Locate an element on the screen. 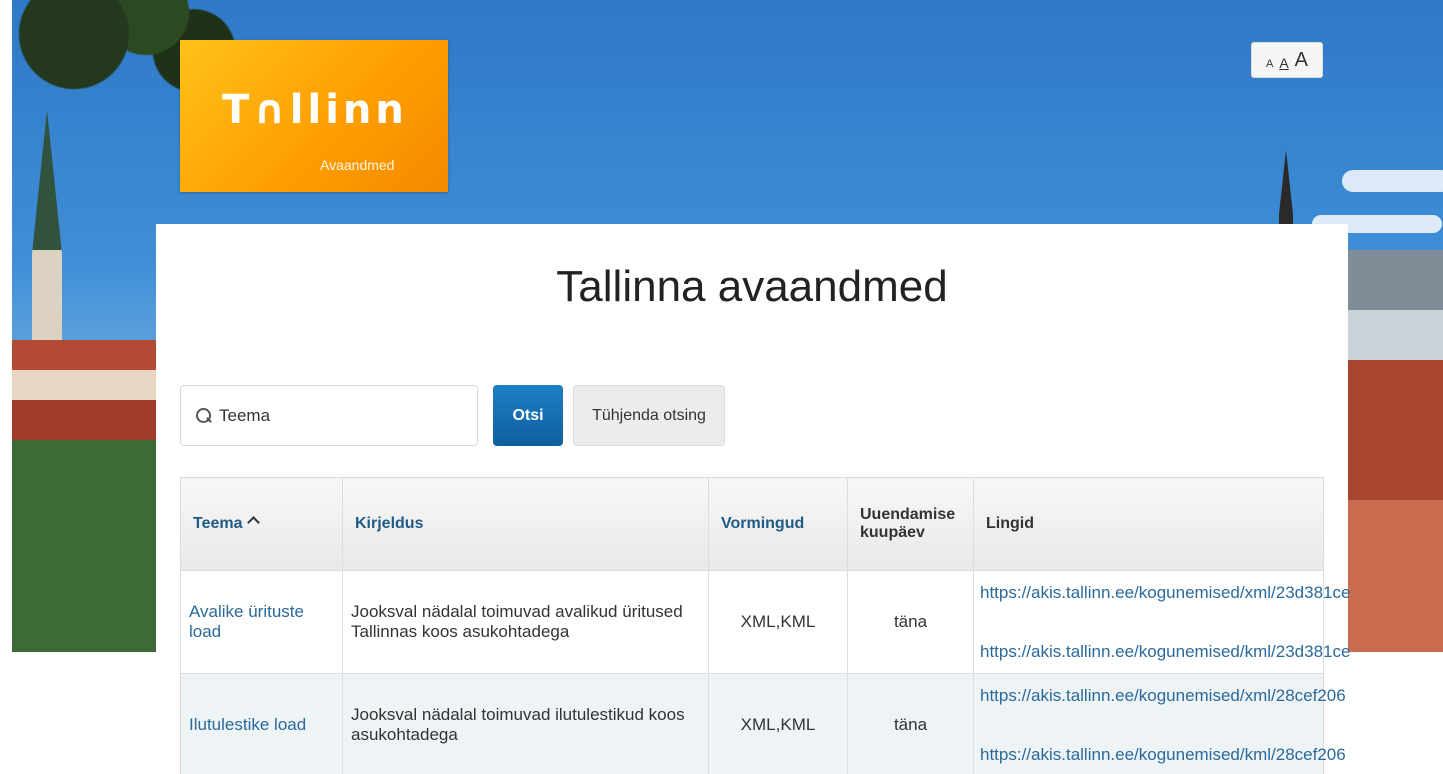 The image size is (1443, 774). search-icon is located at coordinates (204, 416).